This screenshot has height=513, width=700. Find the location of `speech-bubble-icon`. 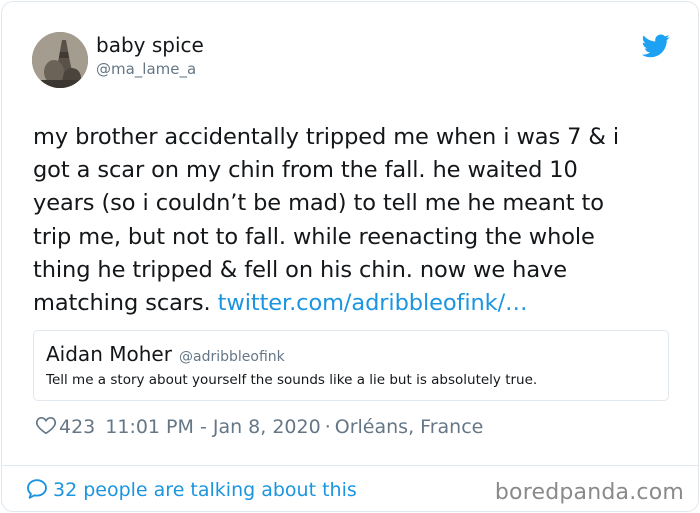

speech-bubble-icon is located at coordinates (37, 489).